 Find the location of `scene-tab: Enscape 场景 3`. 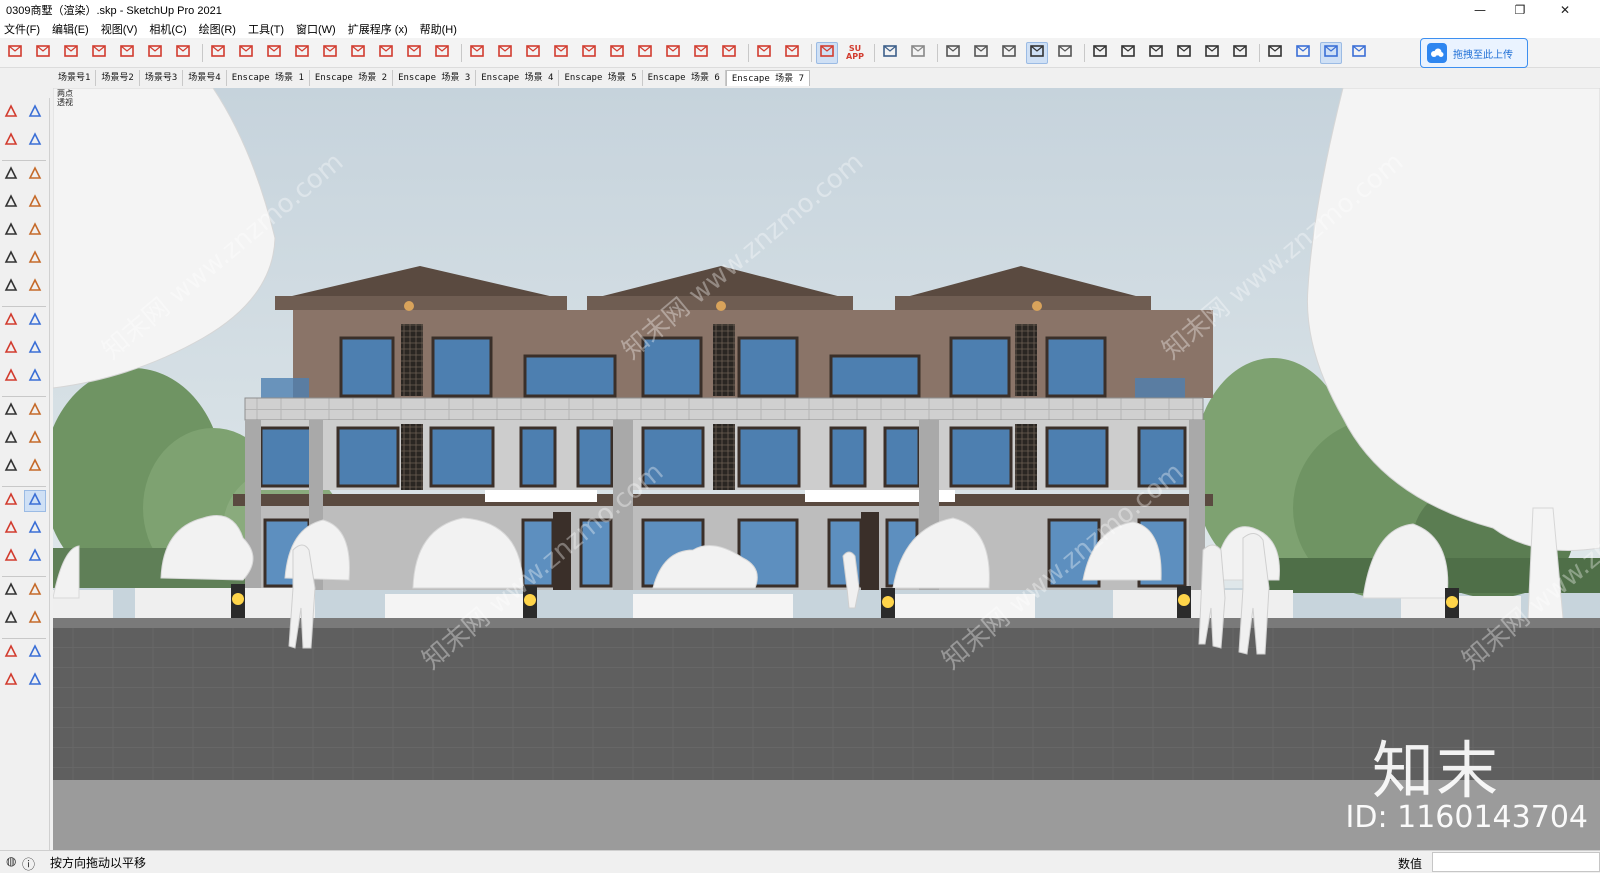

scene-tab: Enscape 场景 3 is located at coordinates (435, 78).